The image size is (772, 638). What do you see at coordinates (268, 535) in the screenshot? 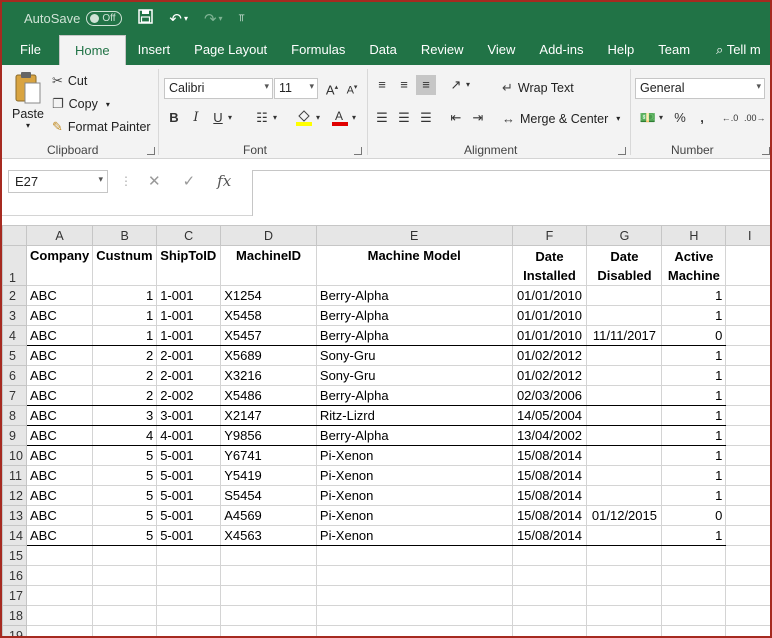
I see `table-cell: X4563` at bounding box center [268, 535].